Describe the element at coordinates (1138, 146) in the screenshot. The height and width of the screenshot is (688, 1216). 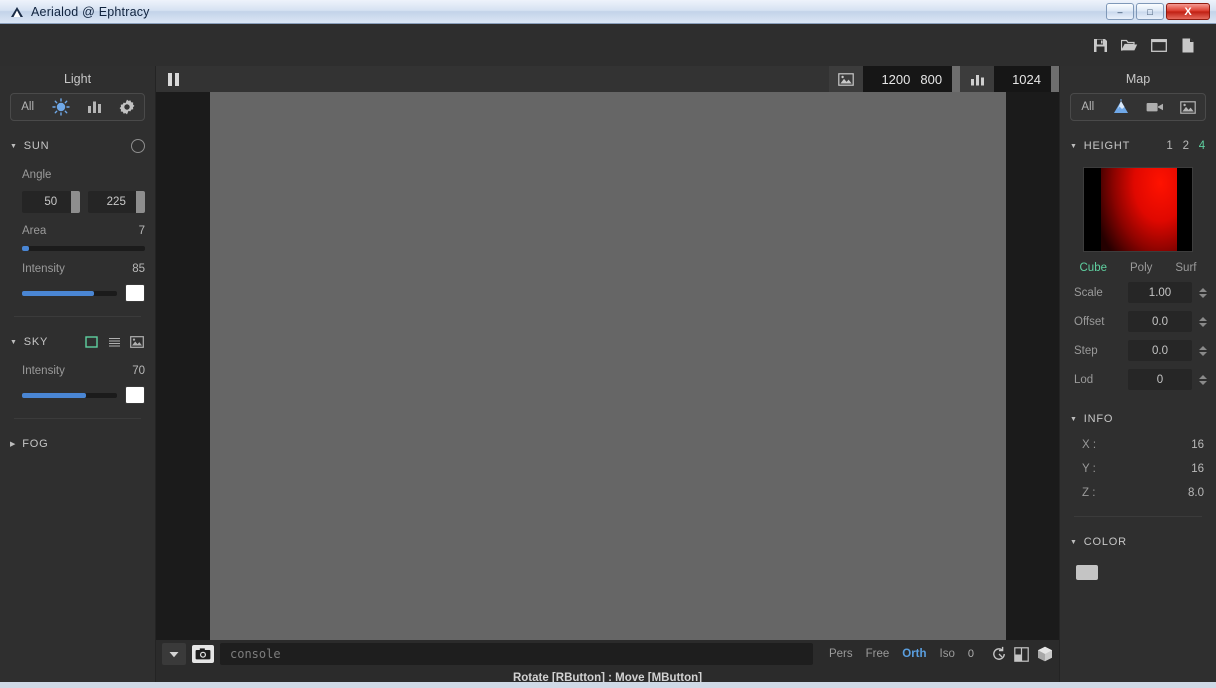
I see `height-section-header: ▼ HEIGHT 1 2 4` at that location.